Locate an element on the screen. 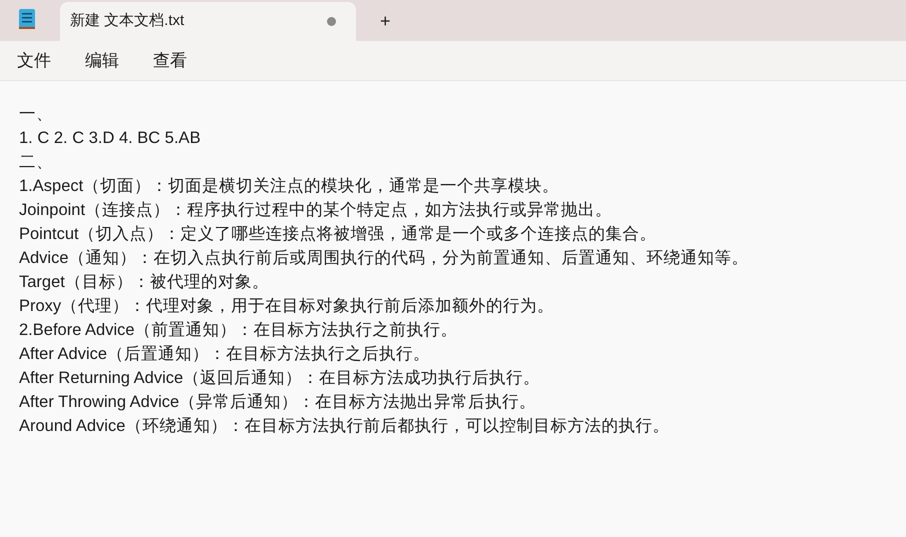 The width and height of the screenshot is (906, 537). menu-item: 查看 is located at coordinates (170, 61).